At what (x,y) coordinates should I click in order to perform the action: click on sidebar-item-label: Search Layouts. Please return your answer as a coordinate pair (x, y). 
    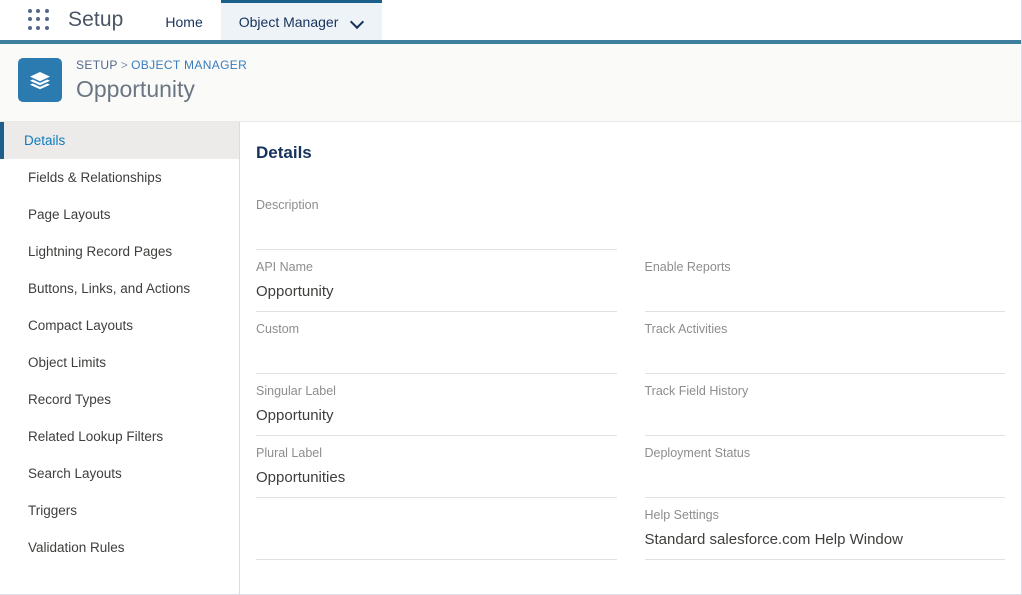
    Looking at the image, I should click on (75, 473).